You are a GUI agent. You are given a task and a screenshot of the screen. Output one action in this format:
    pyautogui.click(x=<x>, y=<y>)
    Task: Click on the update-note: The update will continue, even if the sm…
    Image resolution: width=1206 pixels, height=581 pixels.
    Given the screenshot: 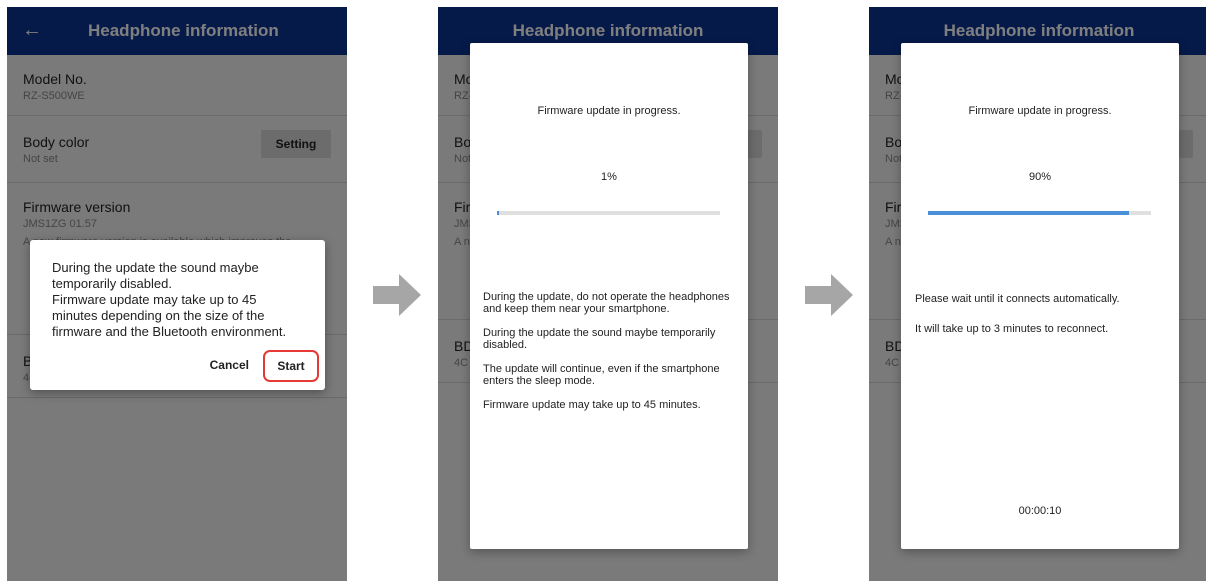 What is the action you would take?
    pyautogui.click(x=601, y=375)
    